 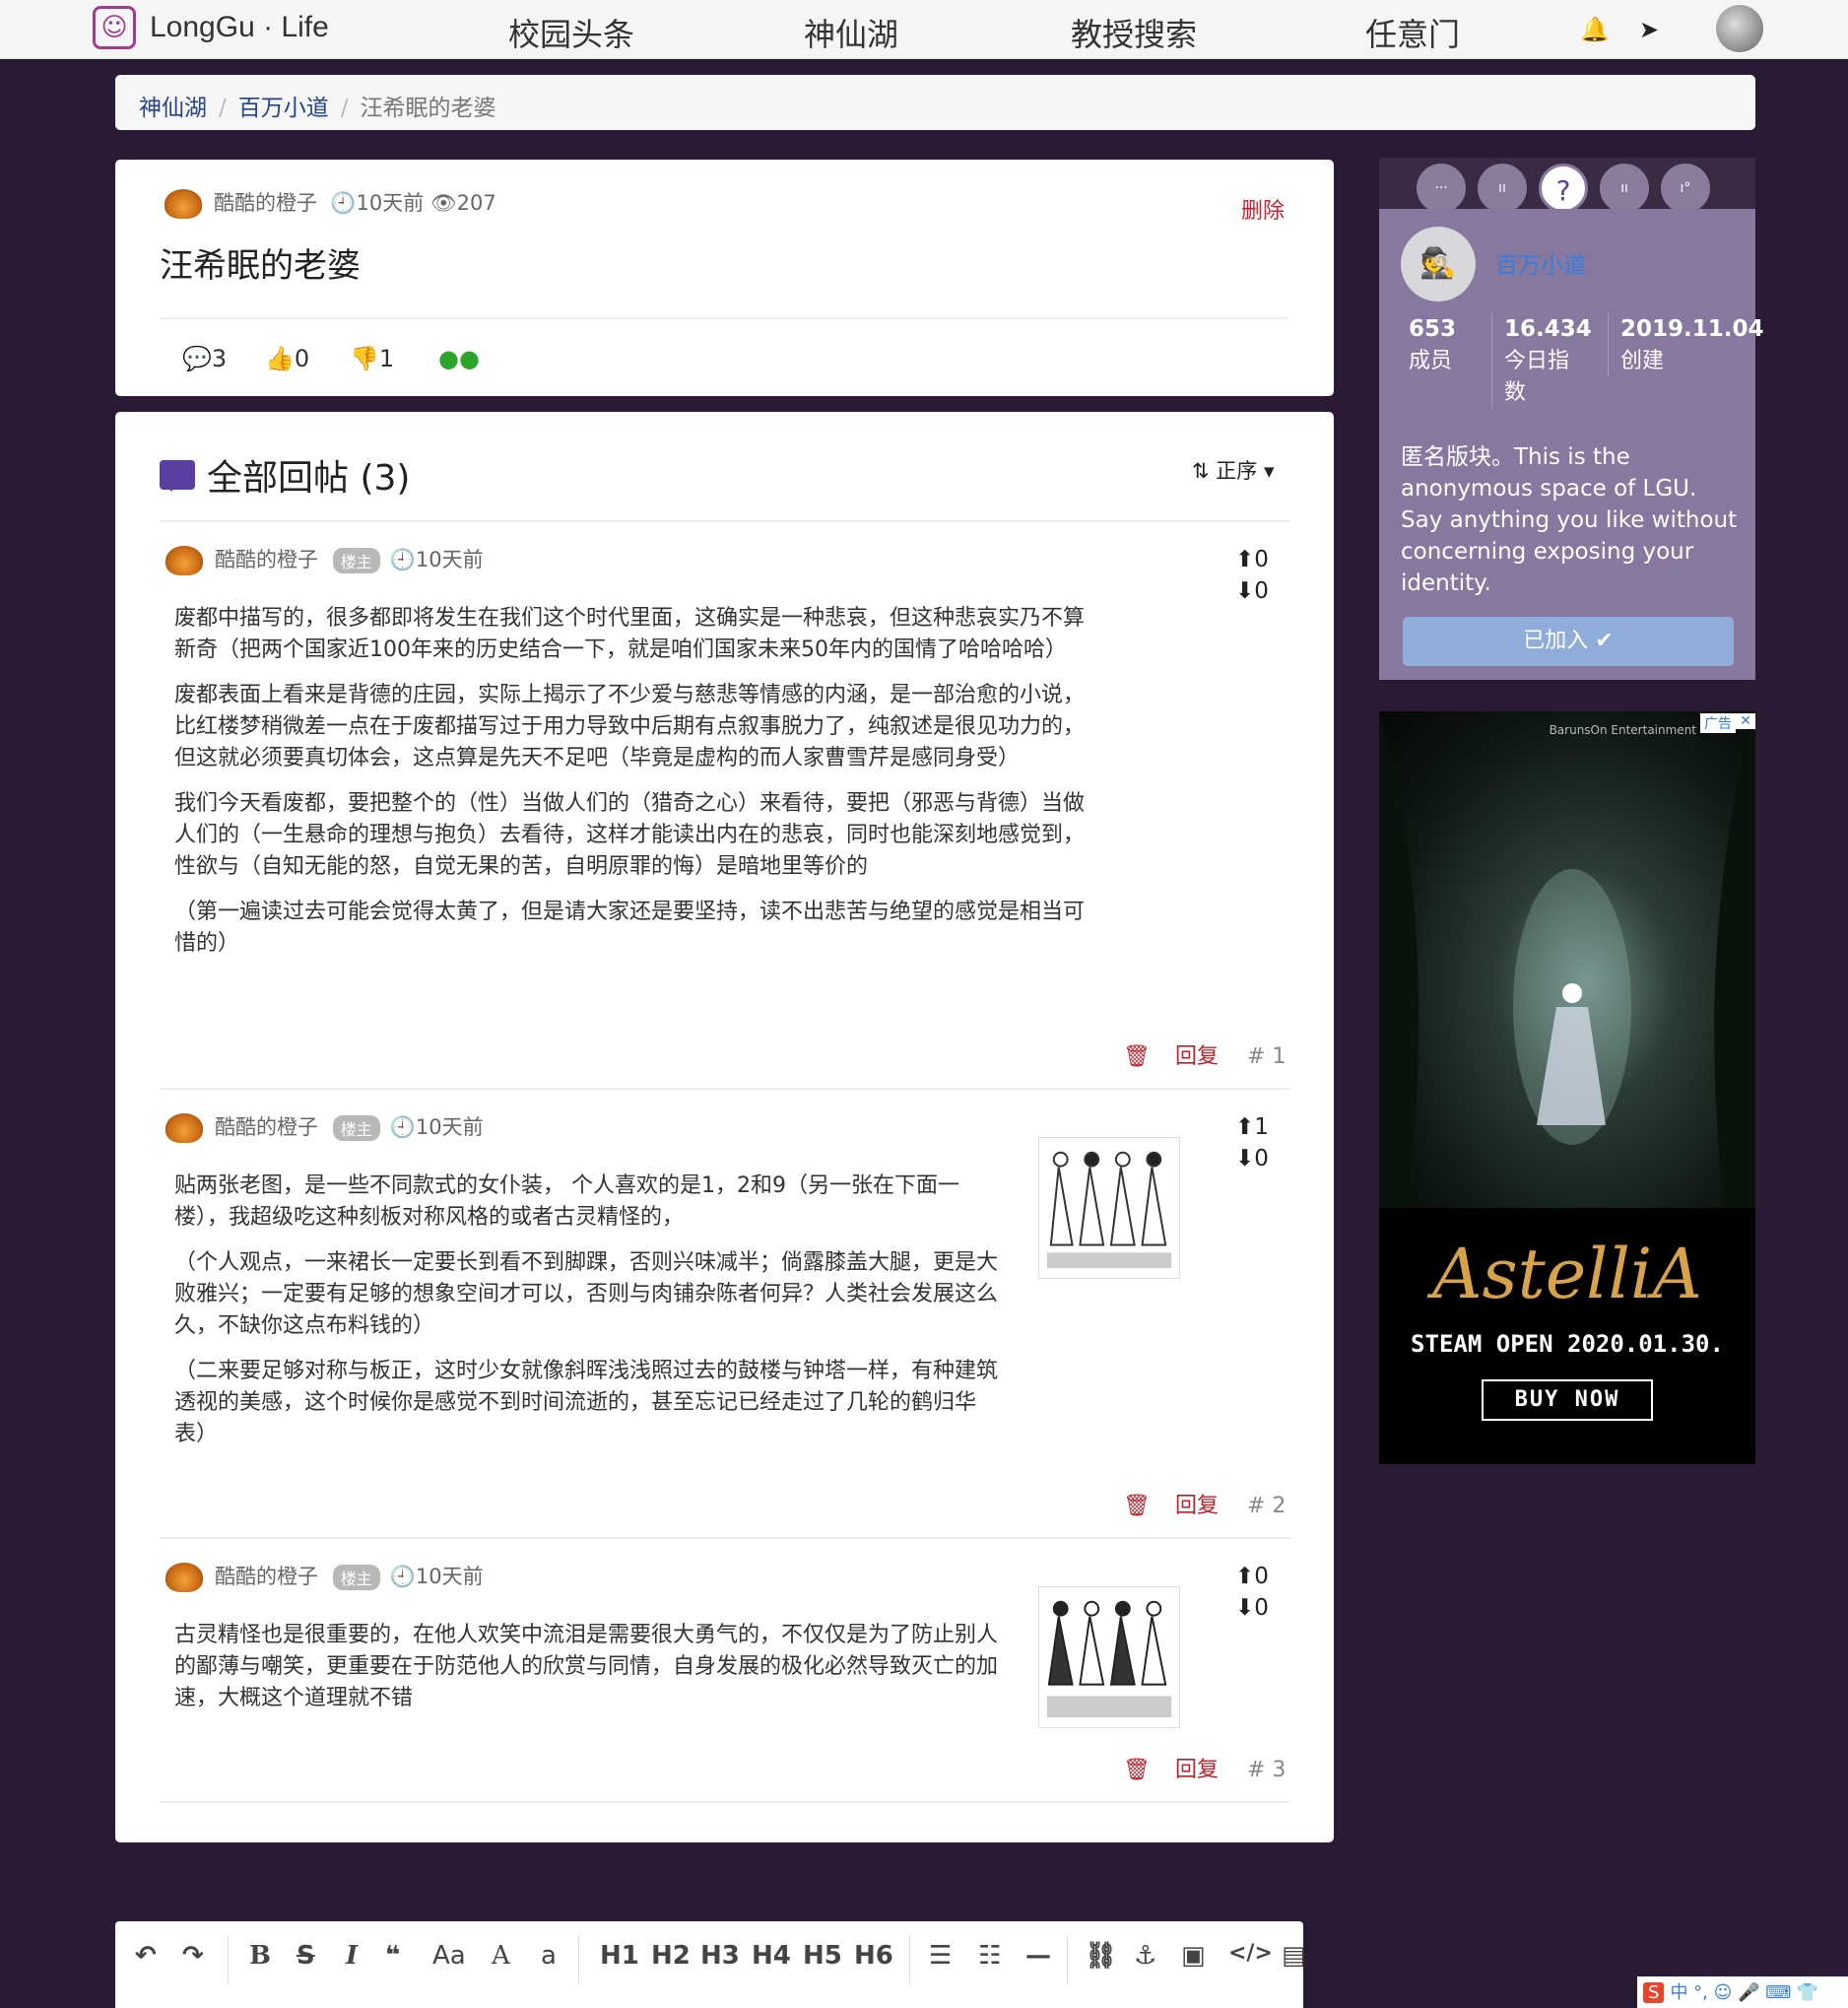 What do you see at coordinates (771, 1956) in the screenshot?
I see `heading-4-button: H4` at bounding box center [771, 1956].